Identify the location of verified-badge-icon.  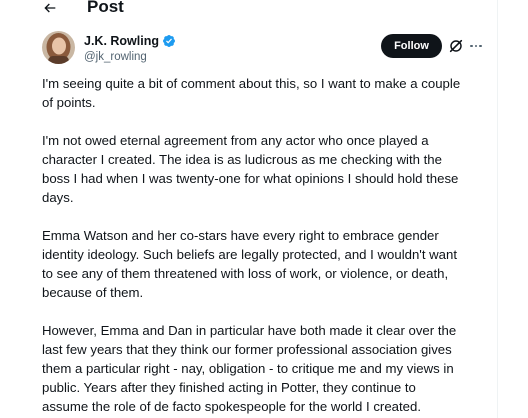
(169, 41).